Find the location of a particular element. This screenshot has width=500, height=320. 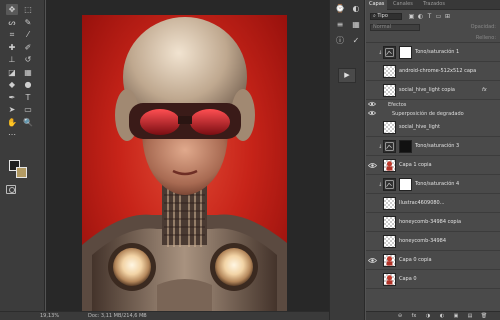

layer-name: Tono/saturación 1 is located at coordinates (437, 52).